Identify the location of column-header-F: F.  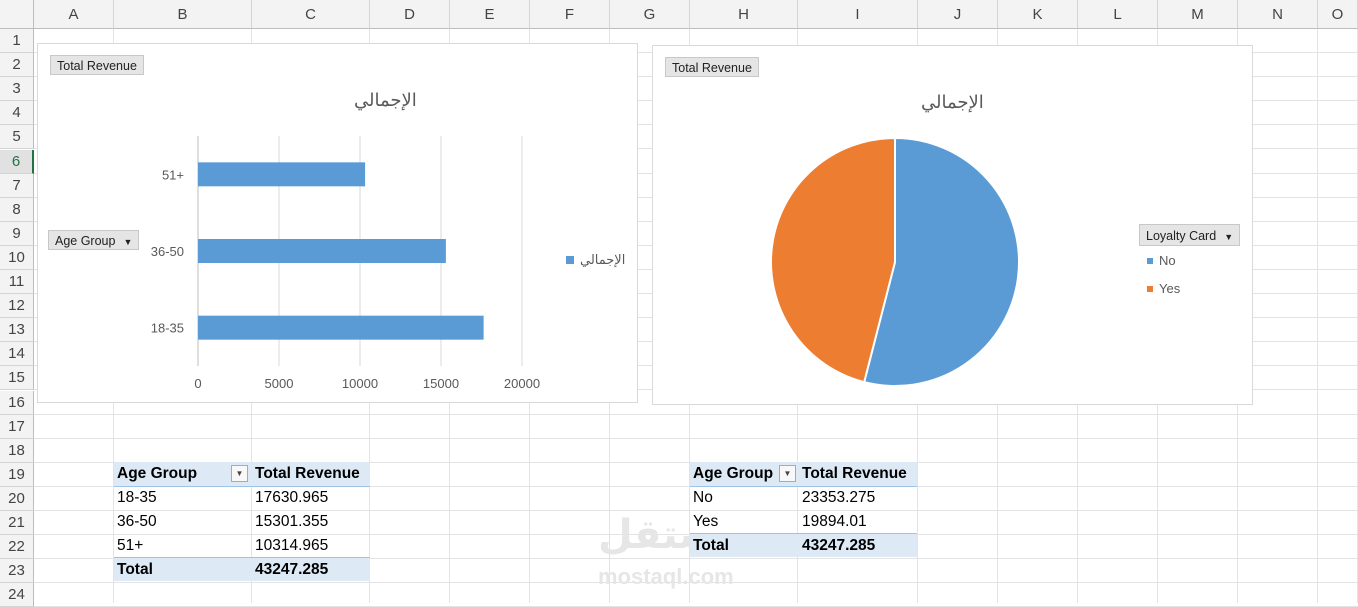
(570, 14).